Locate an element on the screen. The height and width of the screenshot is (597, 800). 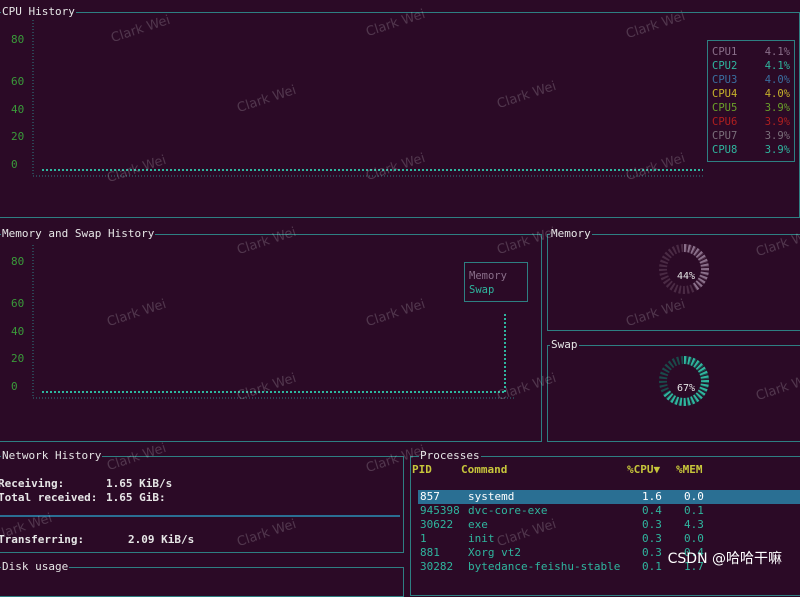
process-cpu: 0.1 is located at coordinates (652, 566).